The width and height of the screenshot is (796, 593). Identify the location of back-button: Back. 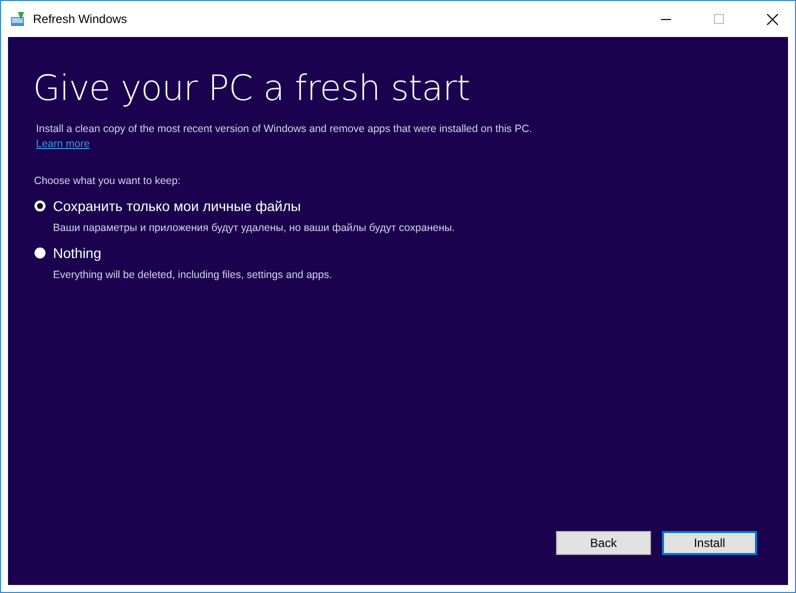
(603, 543).